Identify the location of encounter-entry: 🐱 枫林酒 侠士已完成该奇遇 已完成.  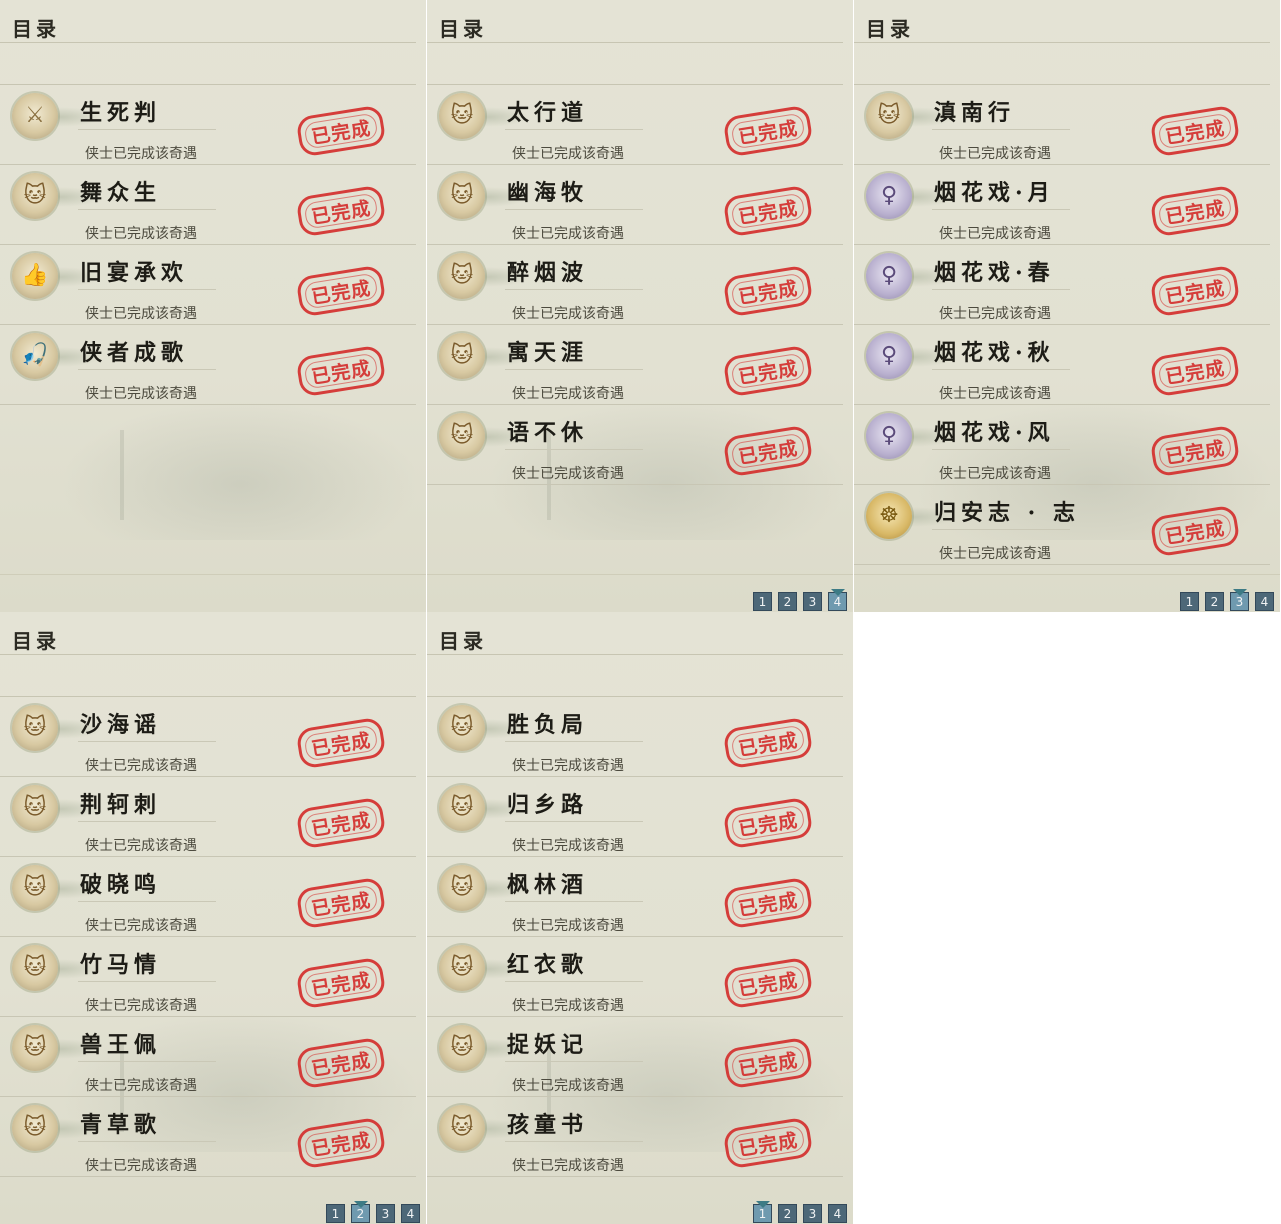
(635, 897).